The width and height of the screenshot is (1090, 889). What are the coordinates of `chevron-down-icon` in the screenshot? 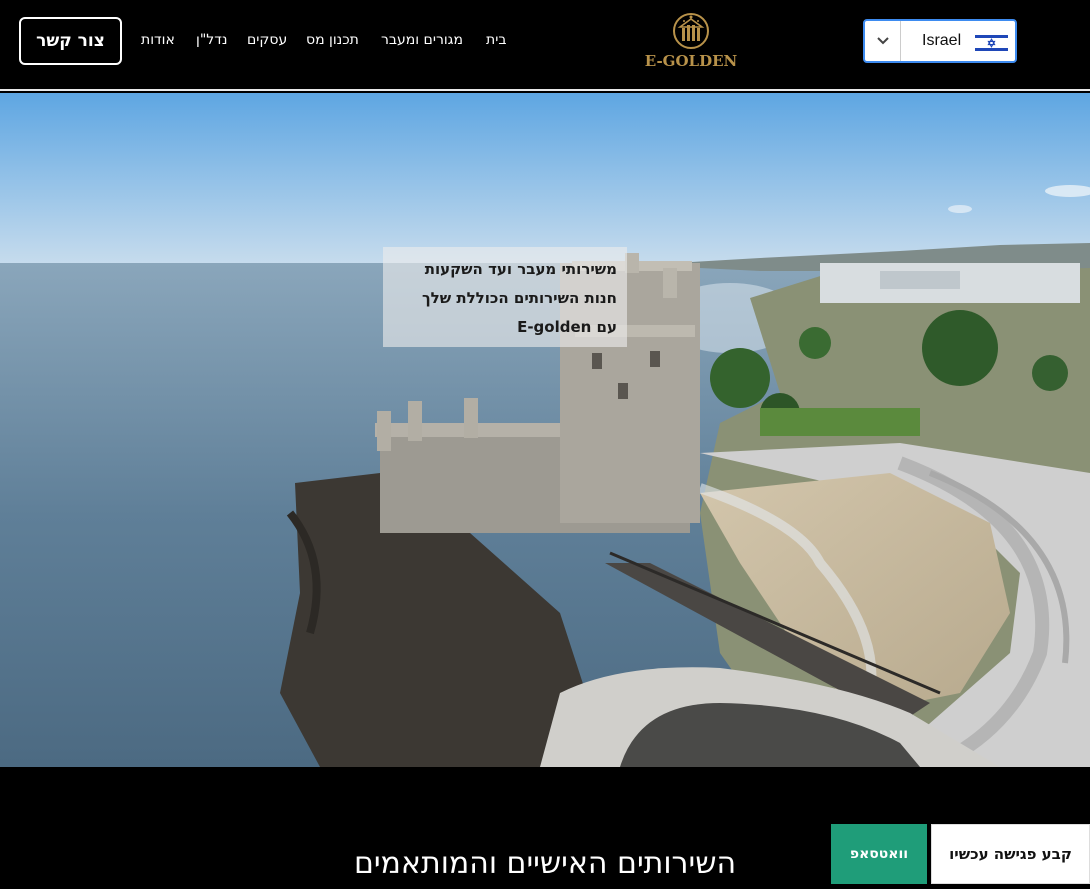 It's located at (883, 41).